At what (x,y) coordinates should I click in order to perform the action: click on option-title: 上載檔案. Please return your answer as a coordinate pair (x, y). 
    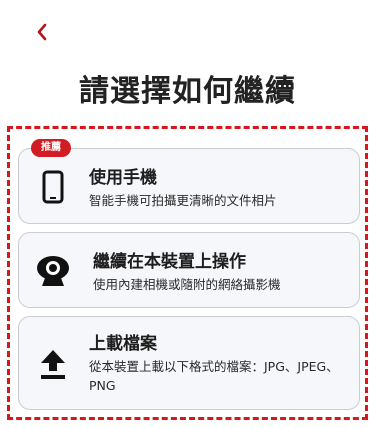
    Looking at the image, I should click on (123, 344).